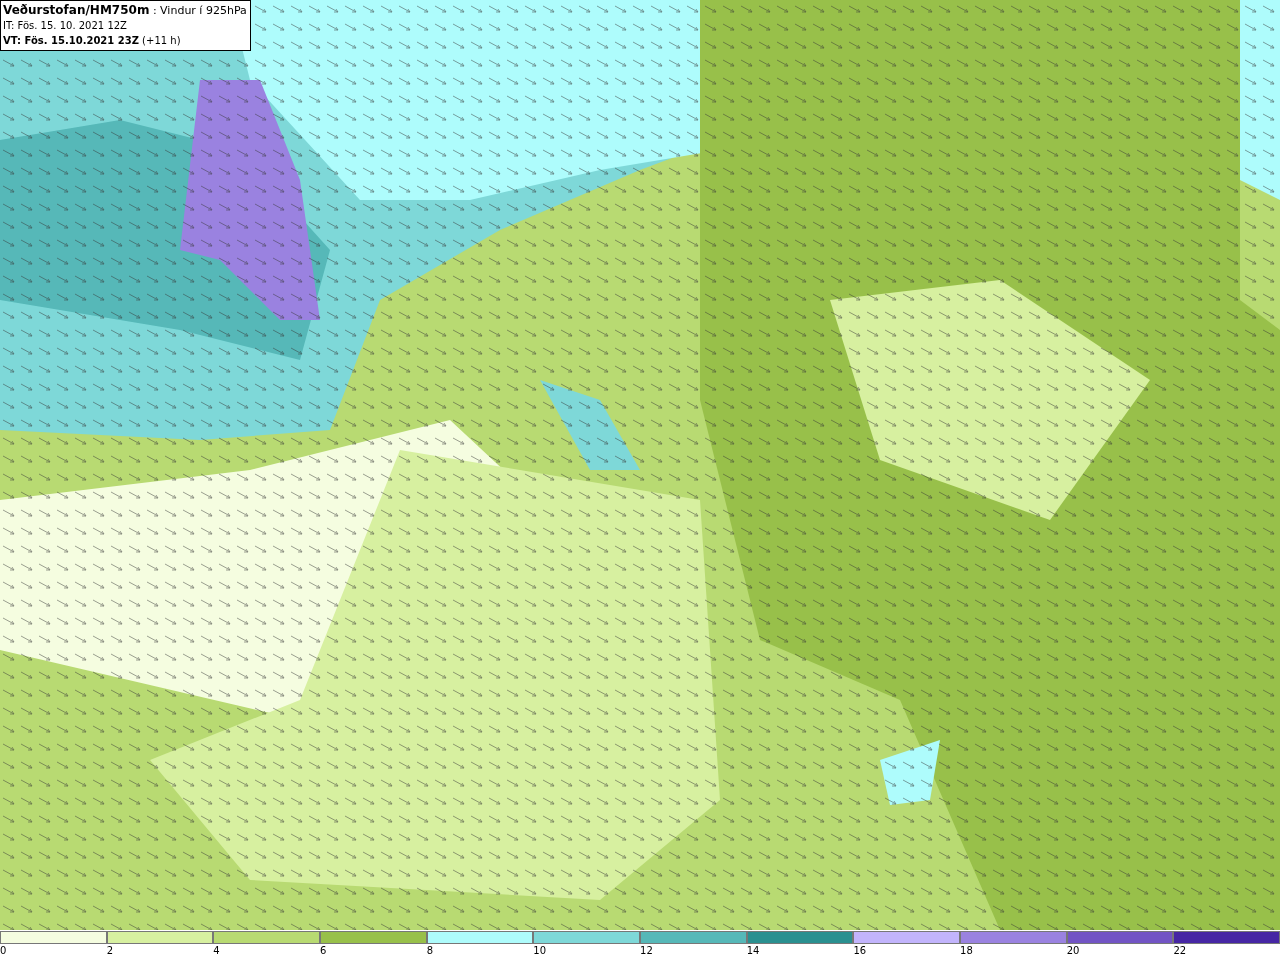 This screenshot has width=1280, height=960. Describe the element at coordinates (125, 10) in the screenshot. I see `map-title: Veðurstofan/HM750m : Vindur í 925hPa` at that location.